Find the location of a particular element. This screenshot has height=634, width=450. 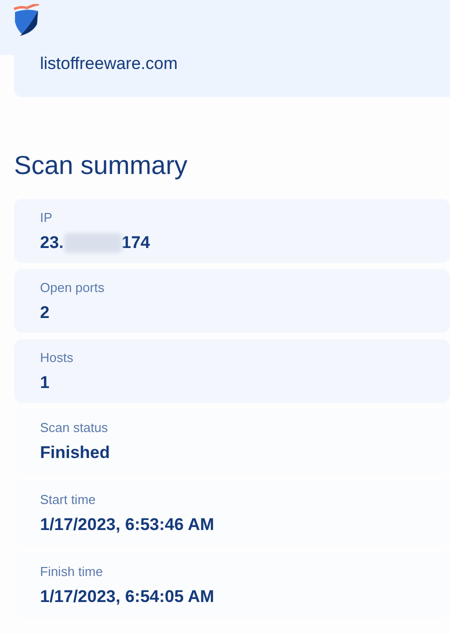

field-value: 1/17/2023, 6:53:46 AM is located at coordinates (127, 525).